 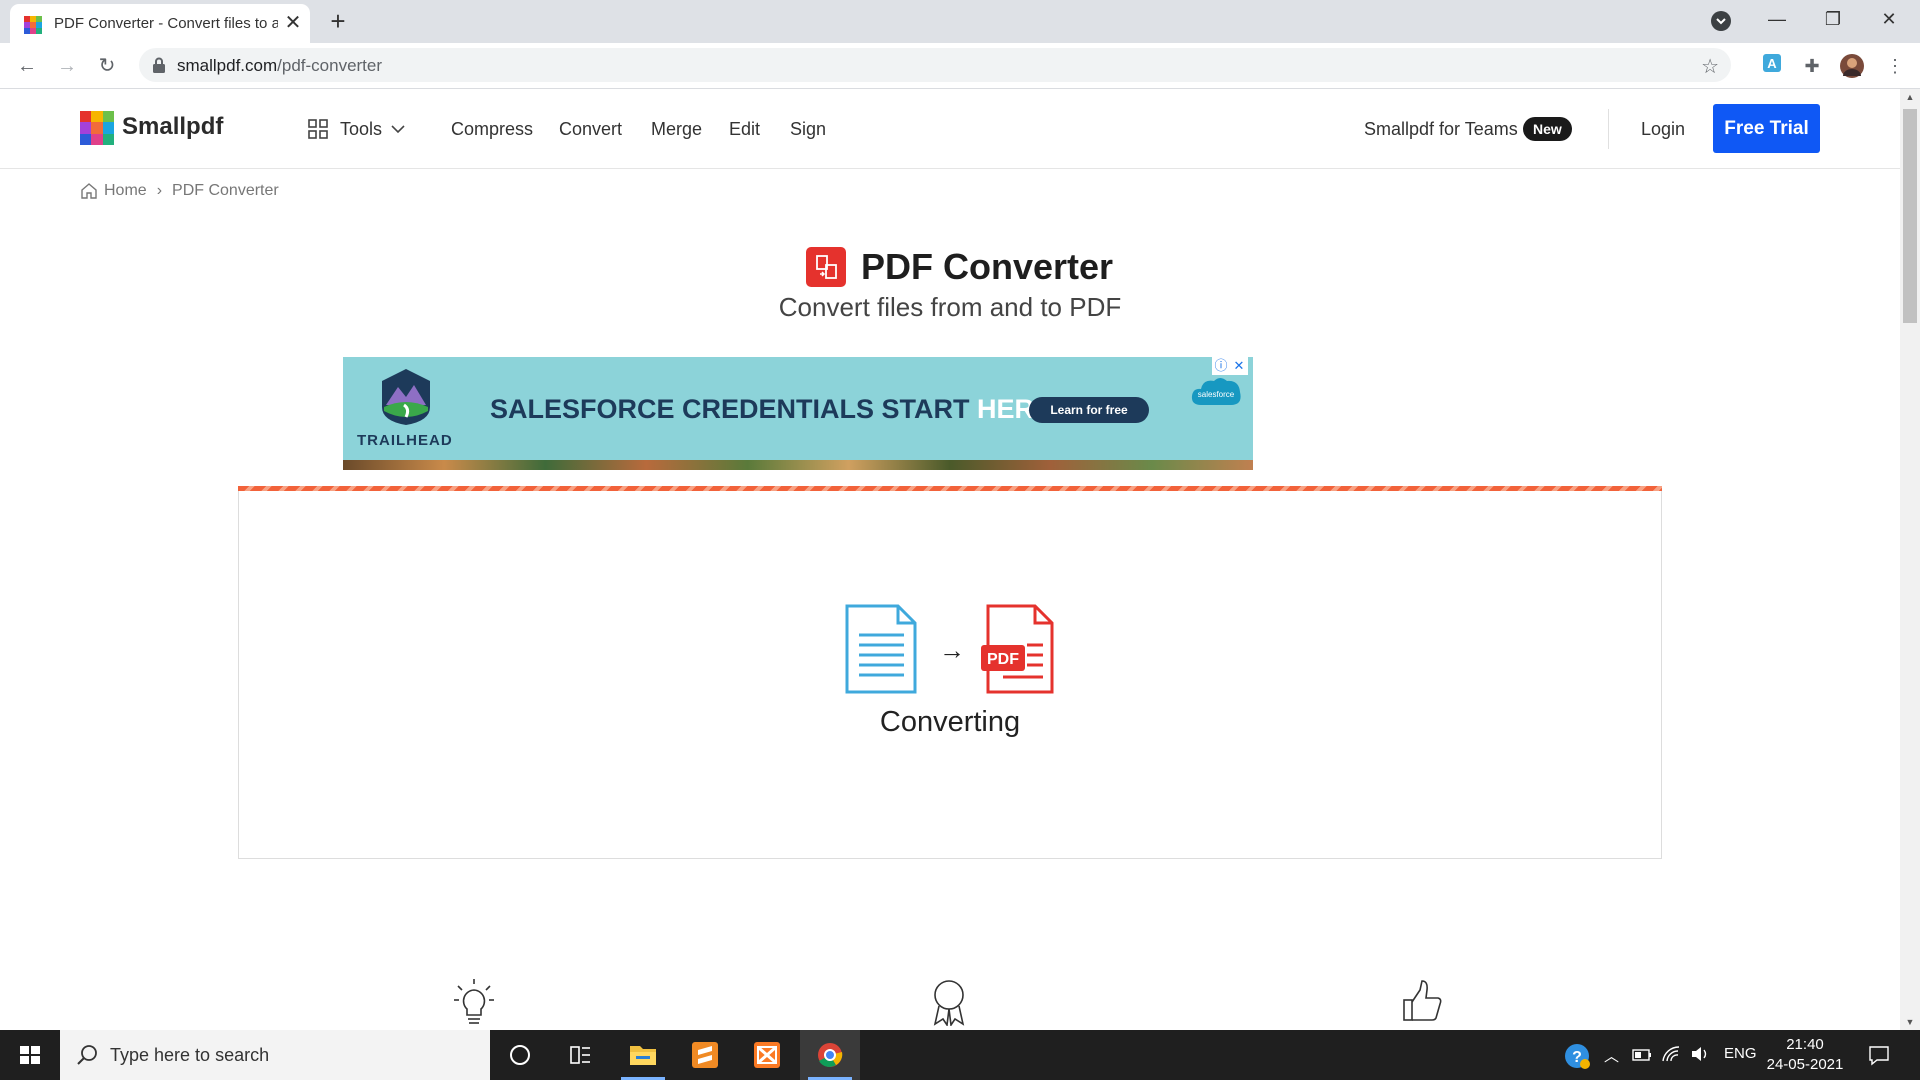 What do you see at coordinates (1422, 1000) in the screenshot?
I see `thumbs-up-icon` at bounding box center [1422, 1000].